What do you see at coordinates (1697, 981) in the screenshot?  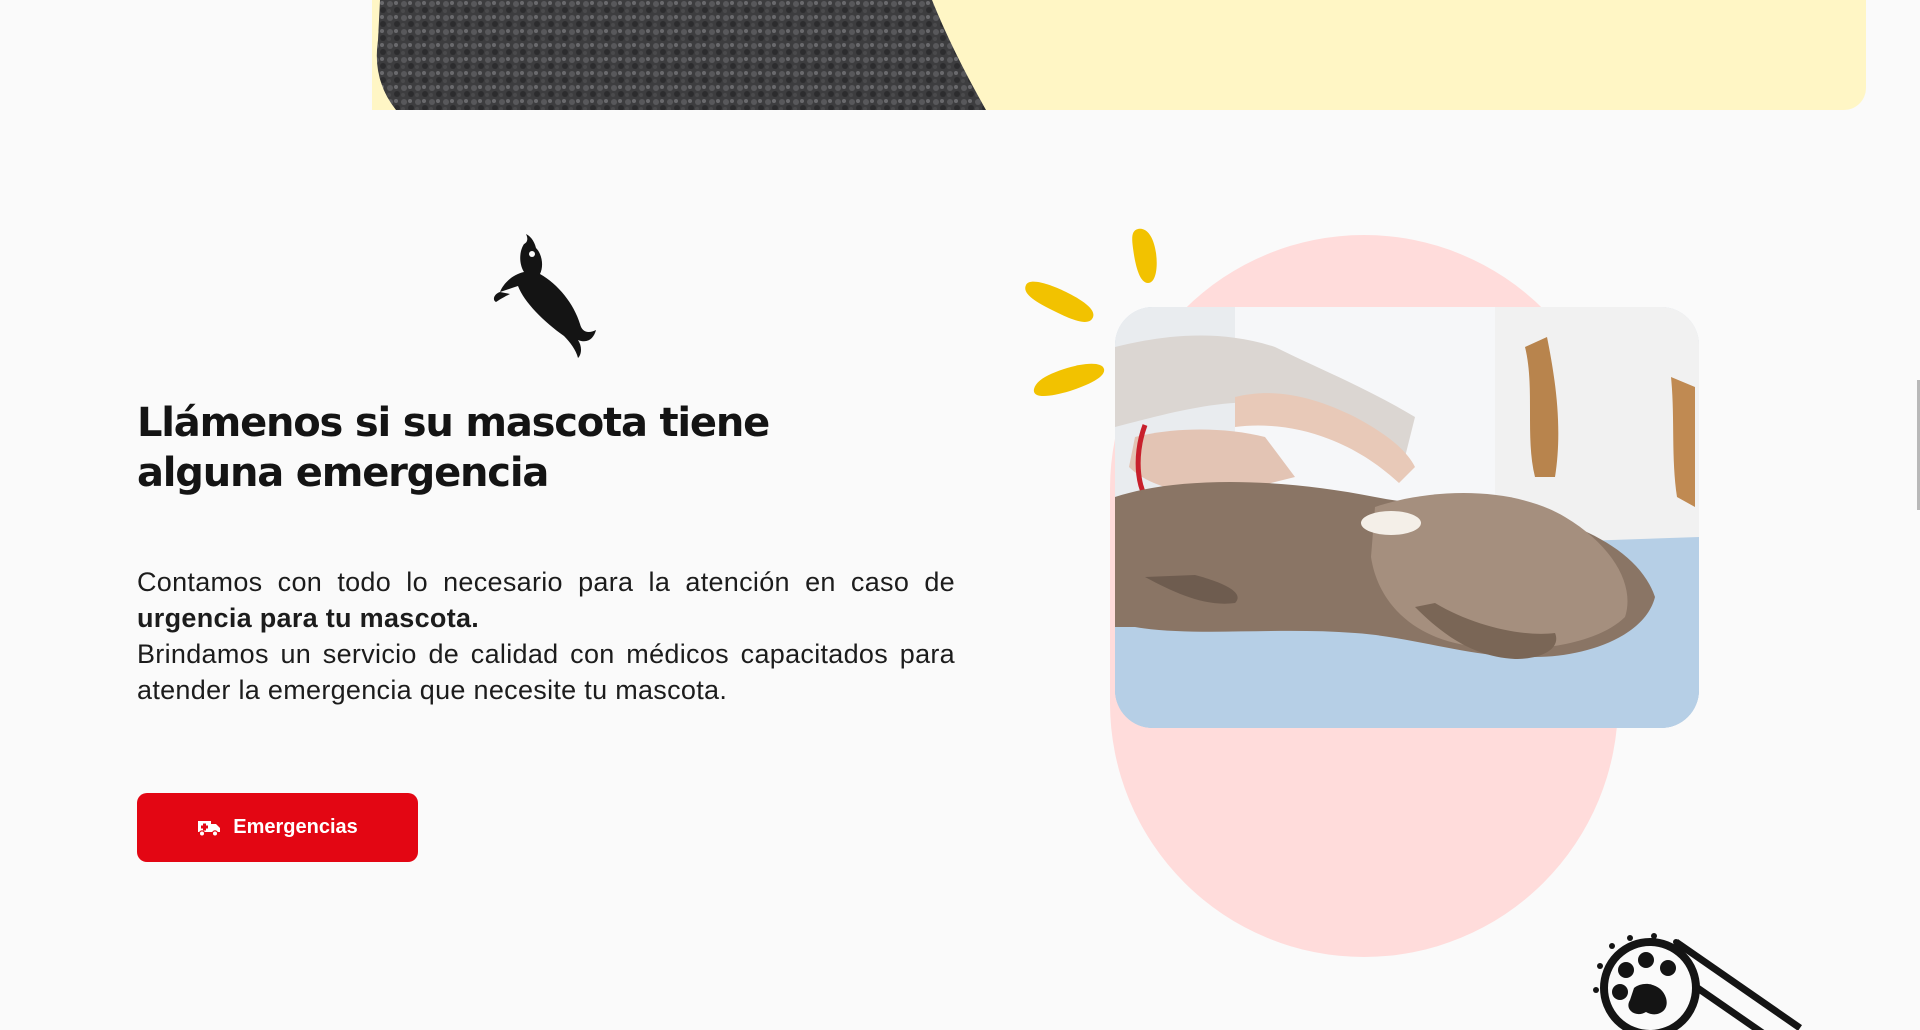 I see `paw-sign-icon` at bounding box center [1697, 981].